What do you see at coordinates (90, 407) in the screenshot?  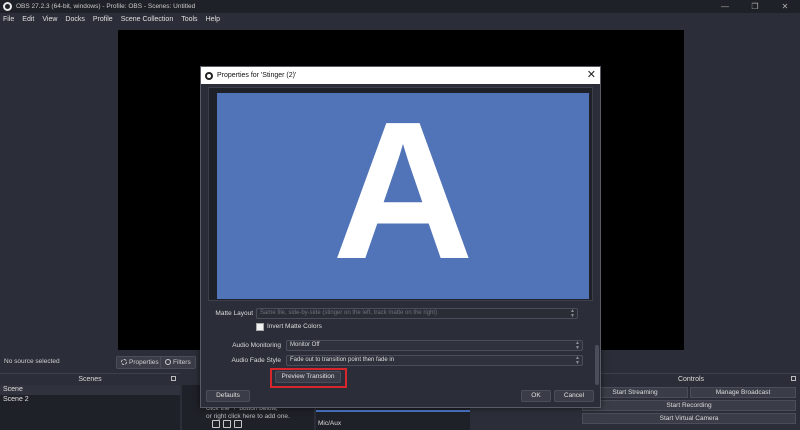 I see `scene-list: Scene Scene 2` at bounding box center [90, 407].